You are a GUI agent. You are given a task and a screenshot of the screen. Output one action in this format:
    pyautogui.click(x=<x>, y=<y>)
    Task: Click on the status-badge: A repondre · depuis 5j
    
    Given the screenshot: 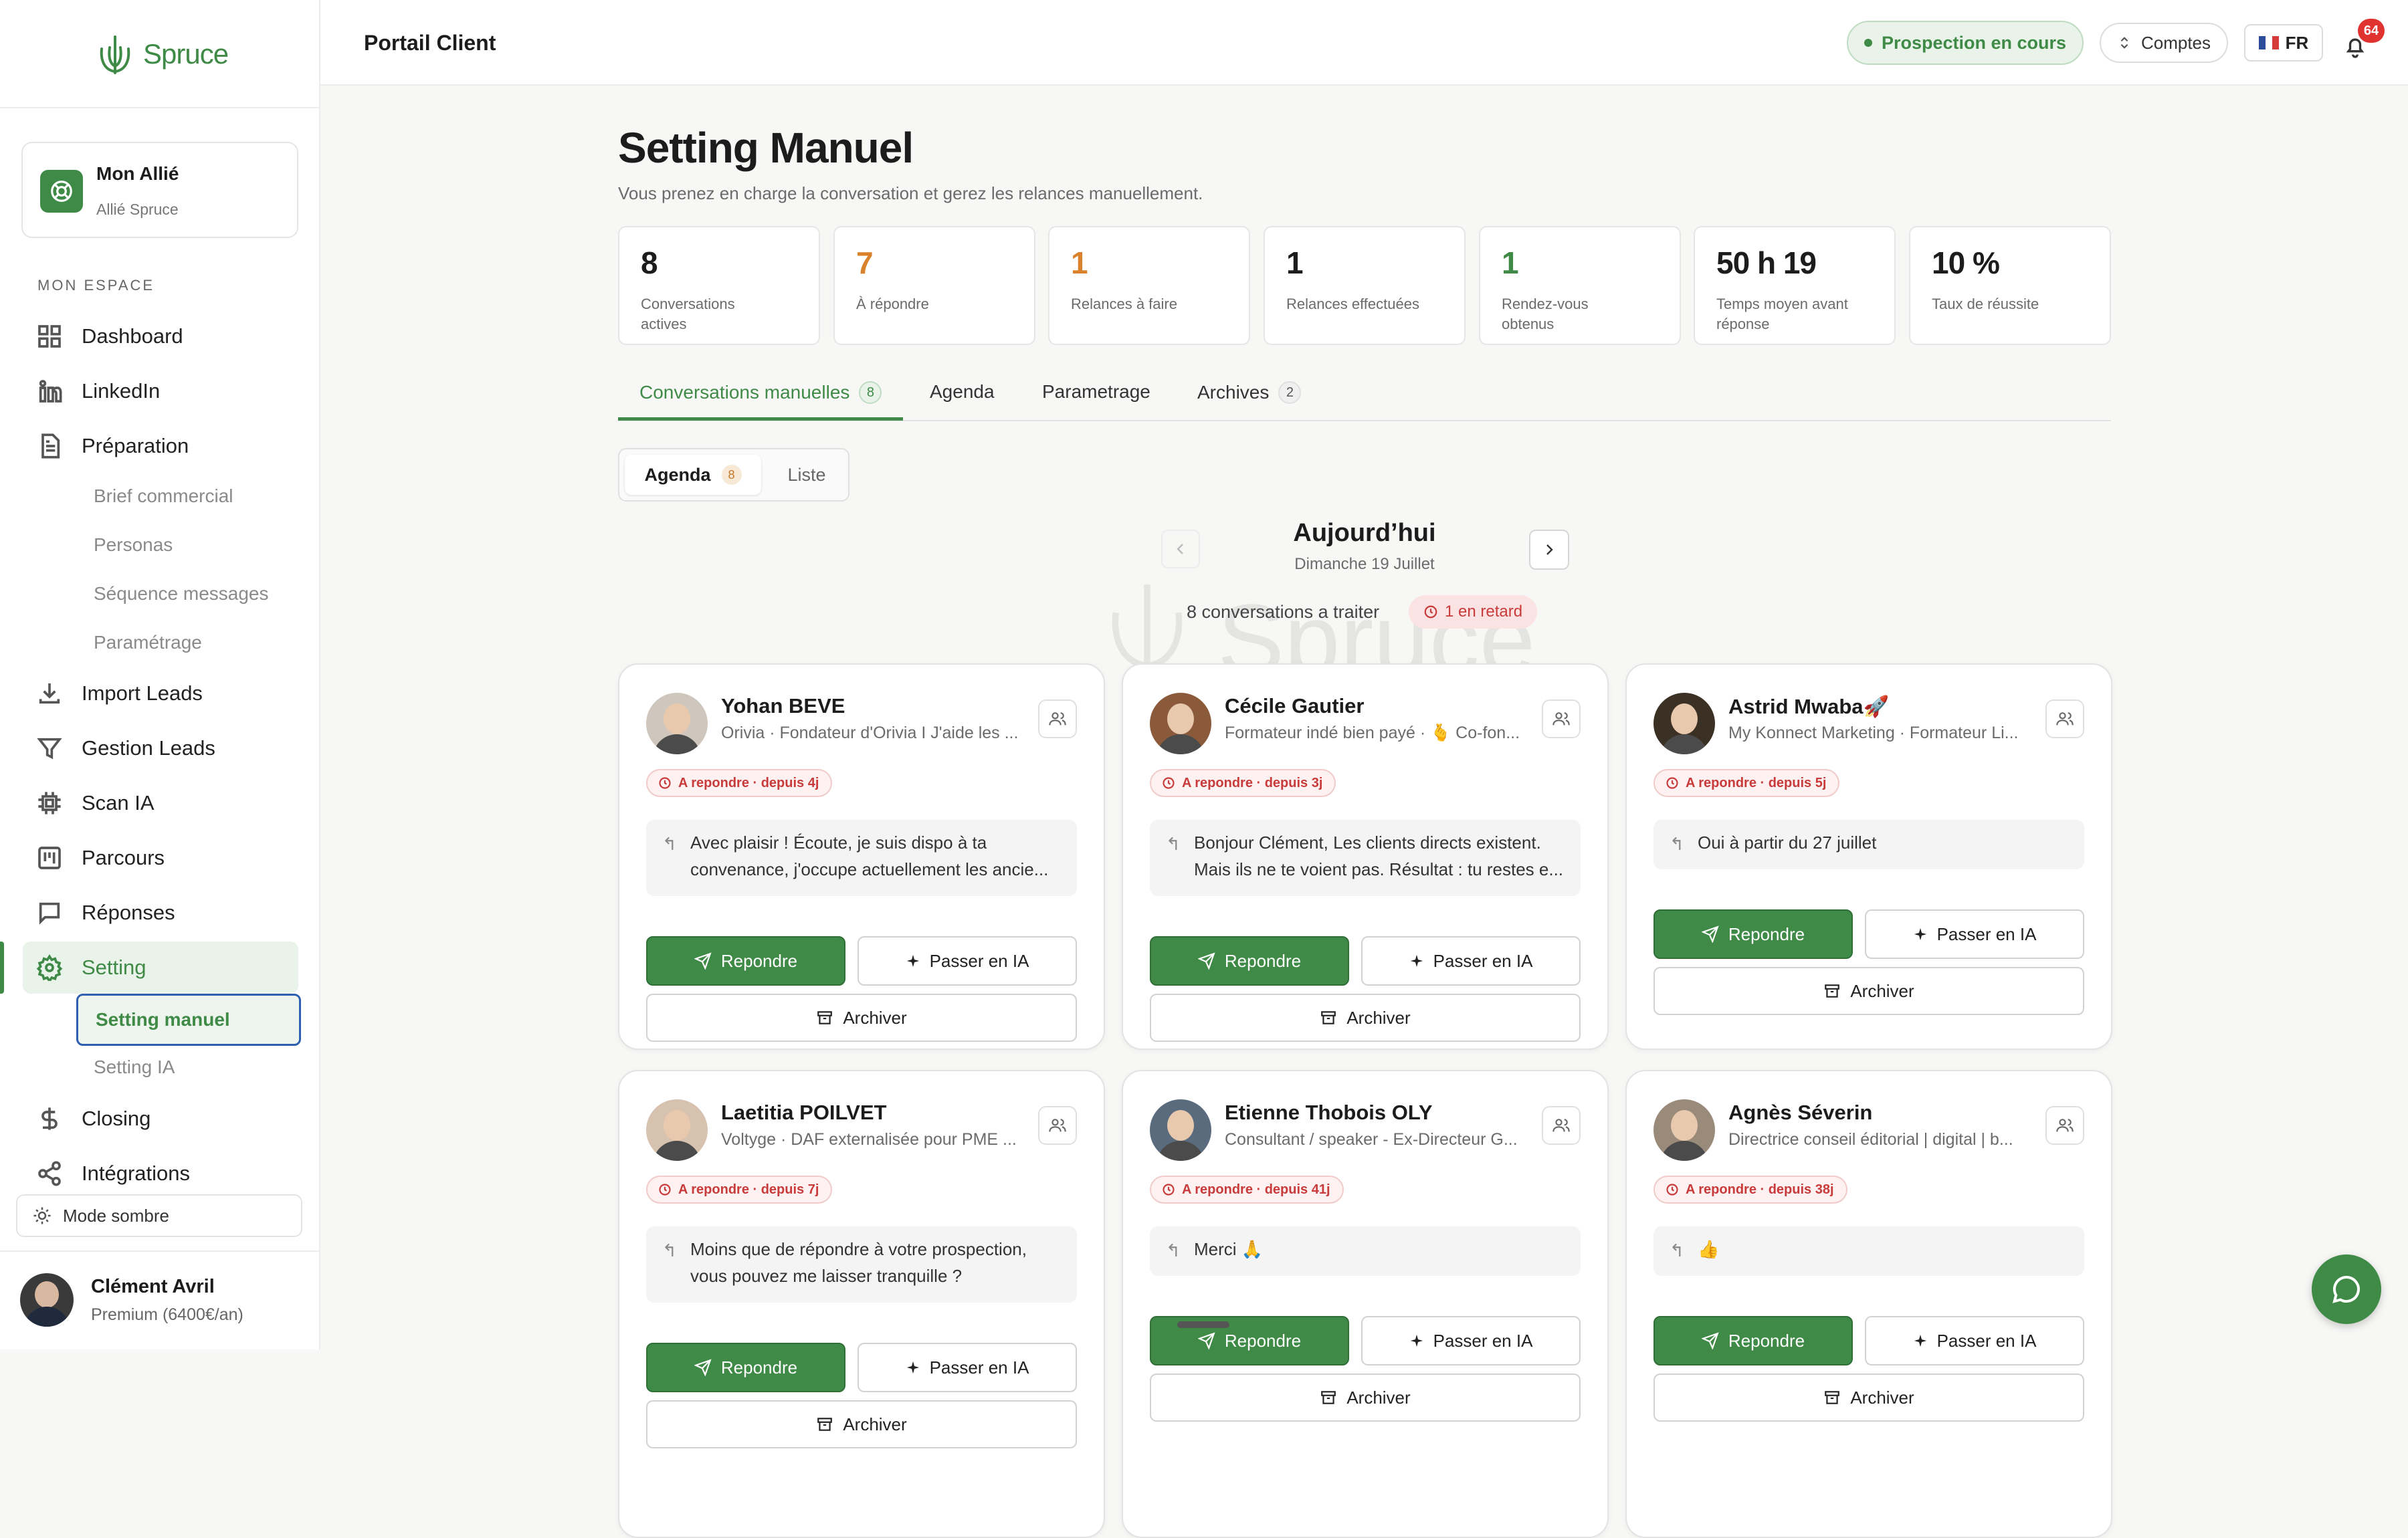 What is the action you would take?
    pyautogui.click(x=1746, y=783)
    